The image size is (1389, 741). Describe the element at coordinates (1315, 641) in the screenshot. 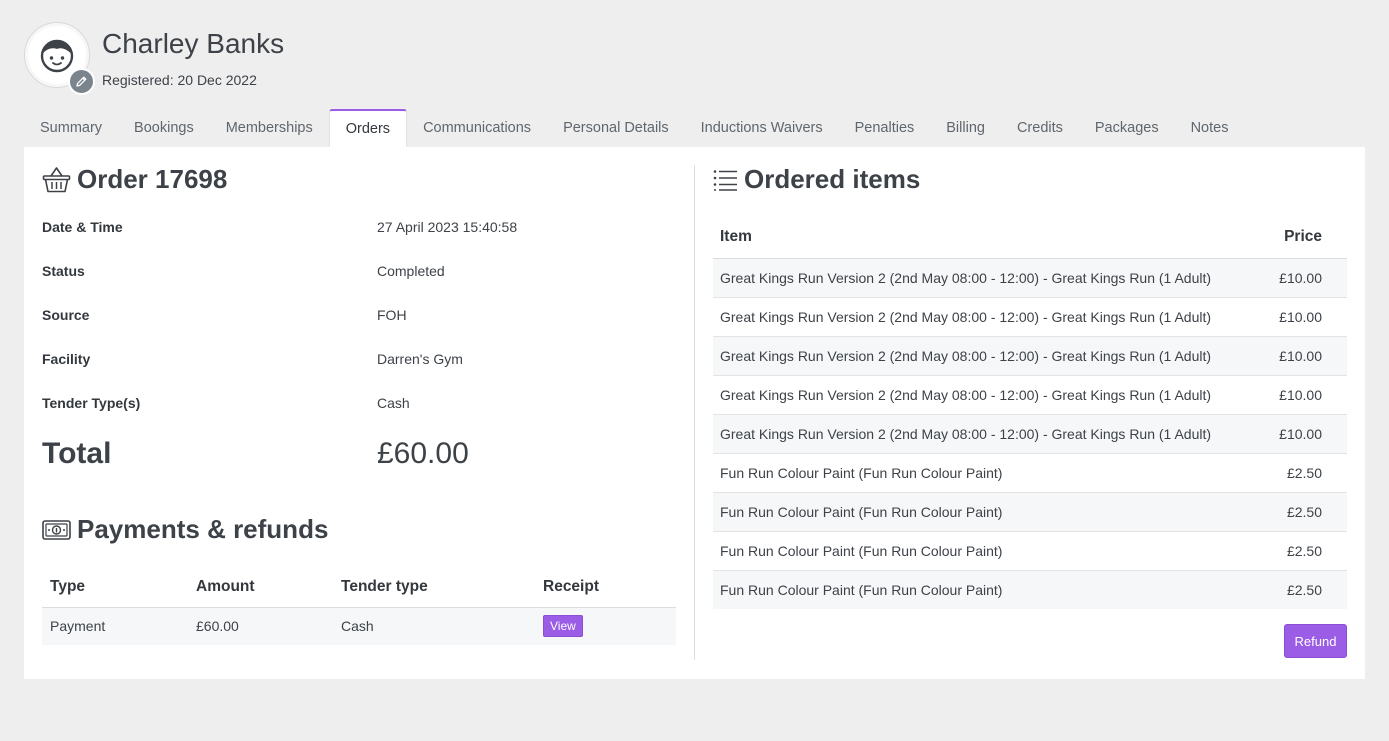

I see `refund-button: Refund` at that location.